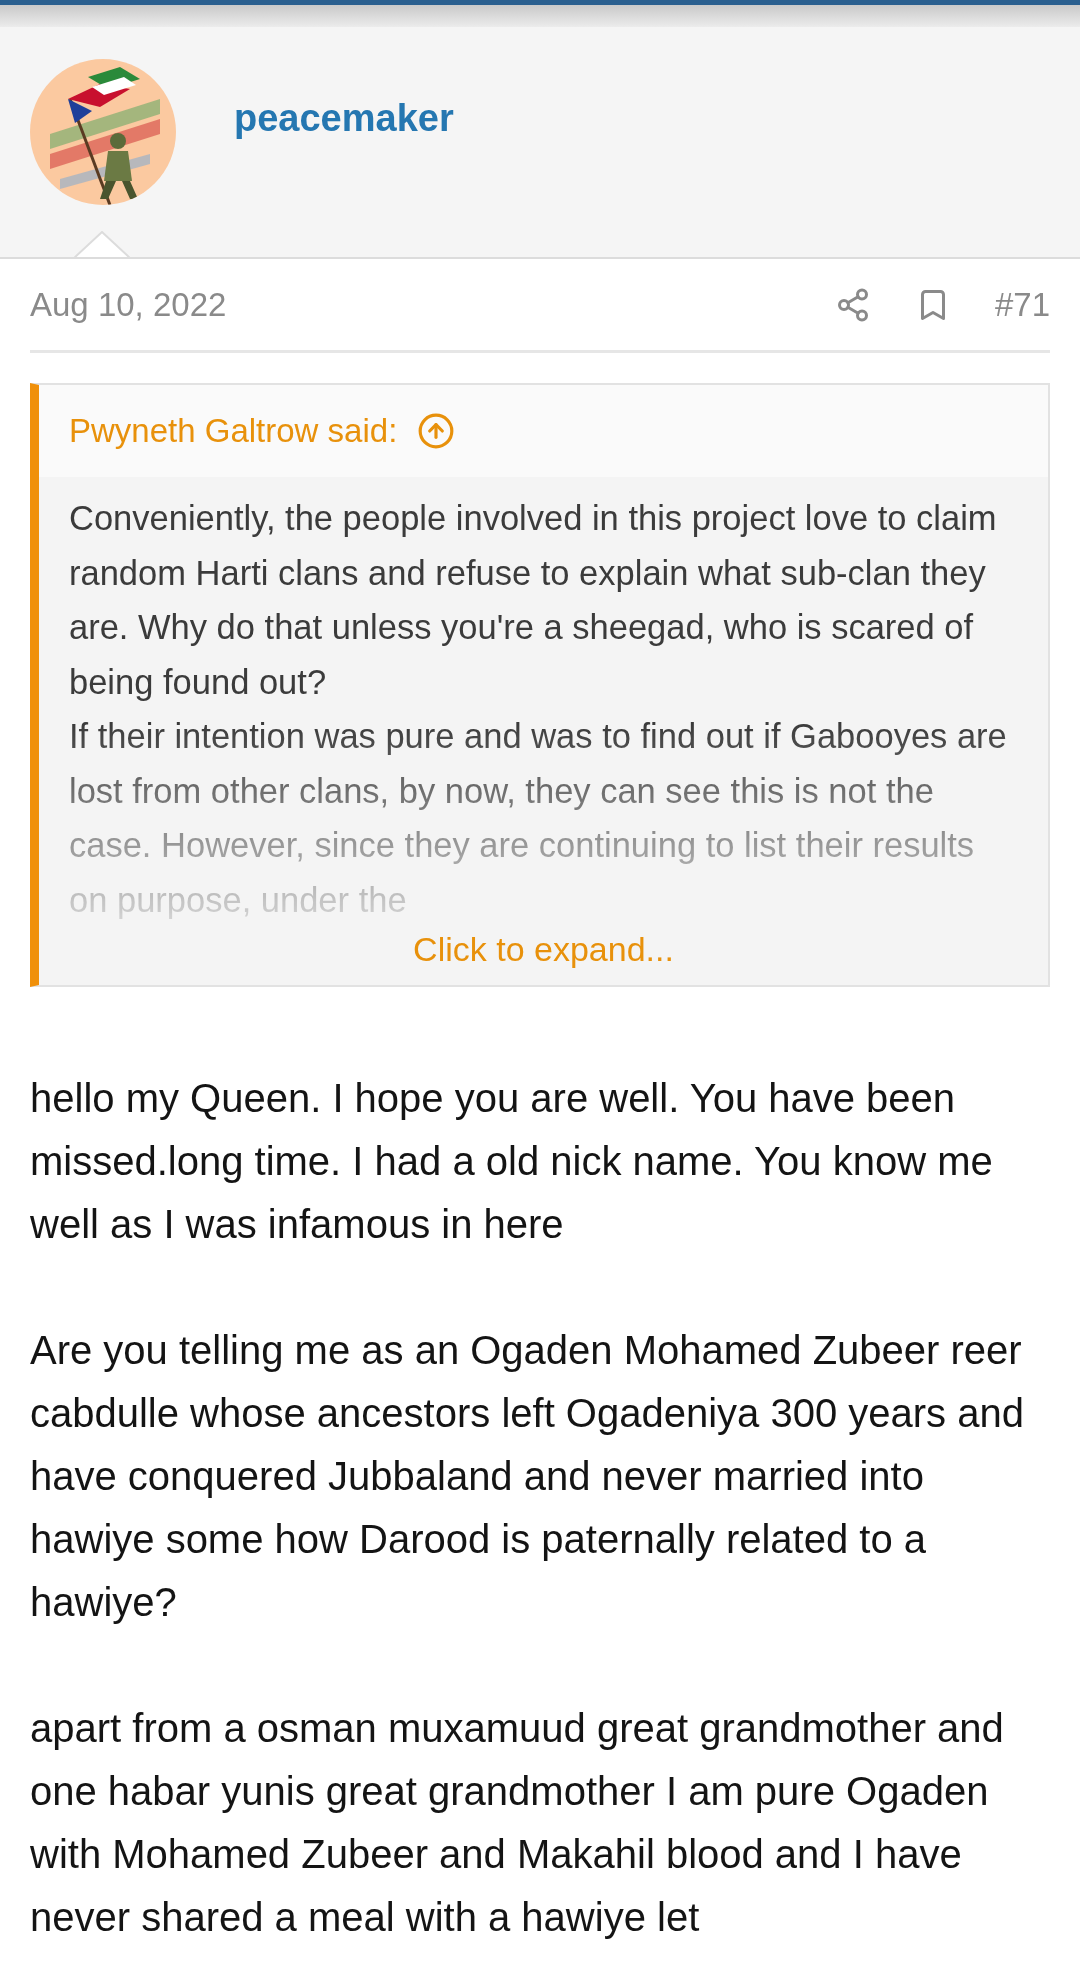  I want to click on post-date: Aug 10, 2022, so click(128, 304).